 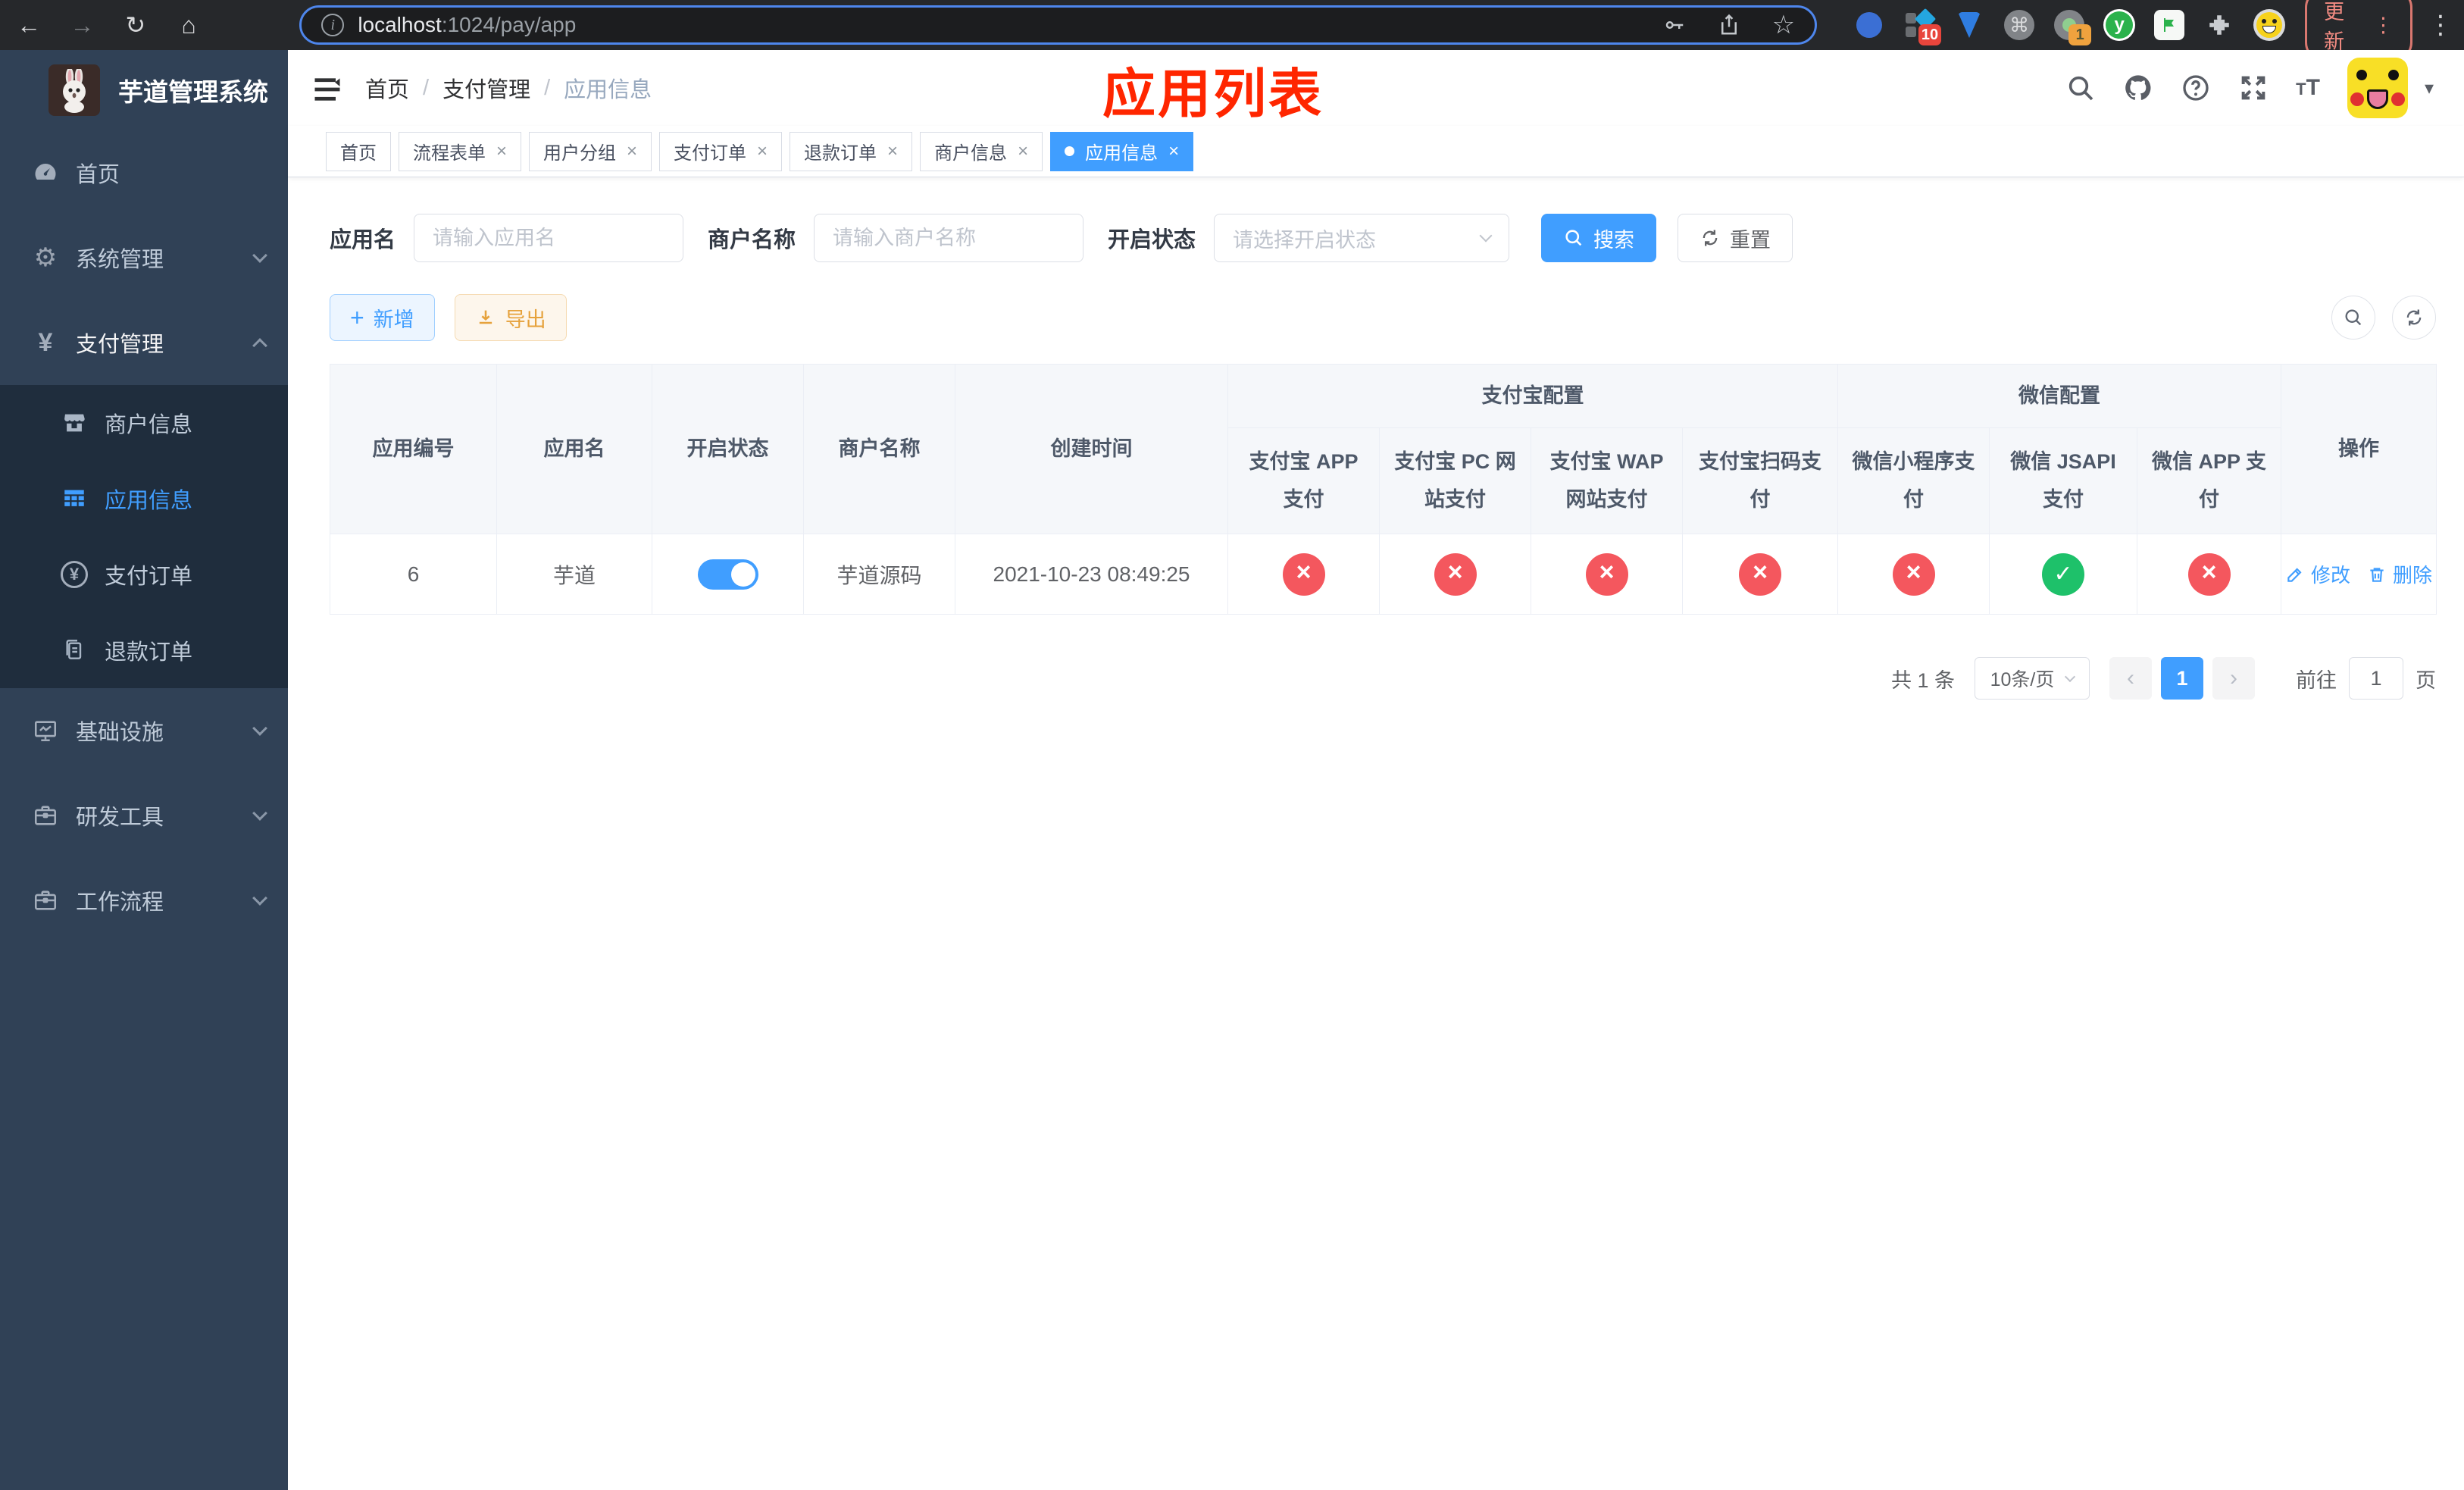 What do you see at coordinates (1729, 25) in the screenshot?
I see `share-icon` at bounding box center [1729, 25].